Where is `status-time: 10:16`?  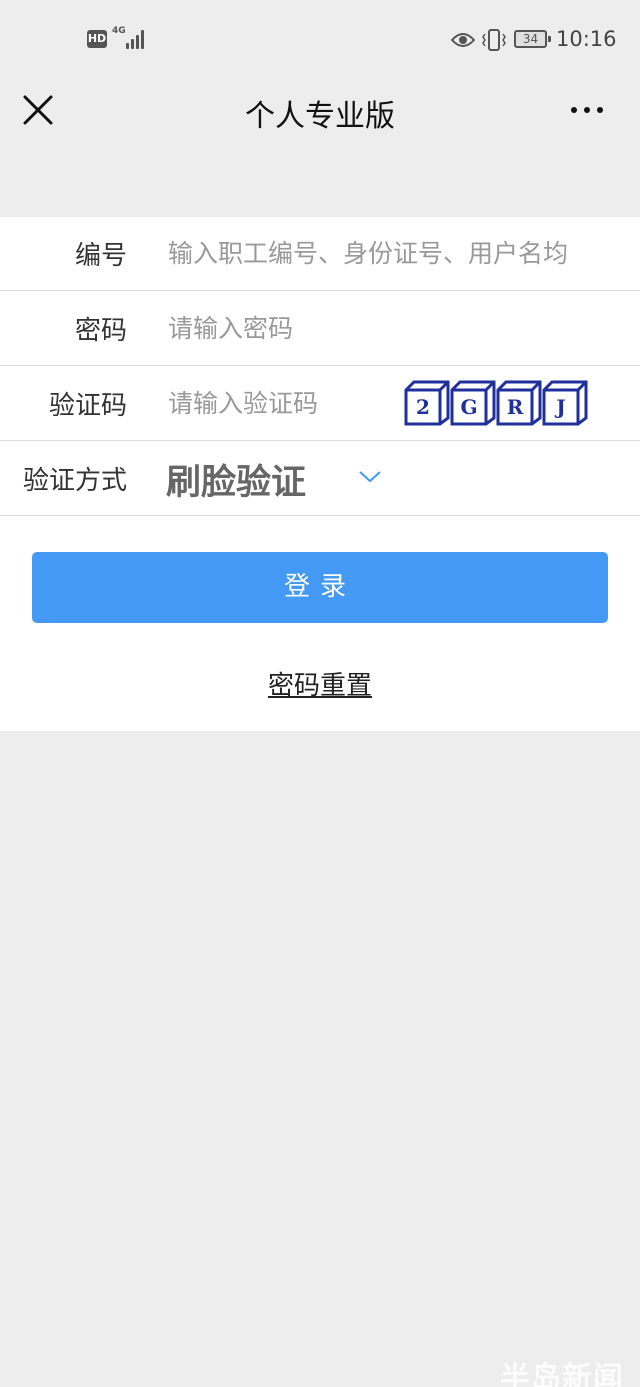
status-time: 10:16 is located at coordinates (586, 39).